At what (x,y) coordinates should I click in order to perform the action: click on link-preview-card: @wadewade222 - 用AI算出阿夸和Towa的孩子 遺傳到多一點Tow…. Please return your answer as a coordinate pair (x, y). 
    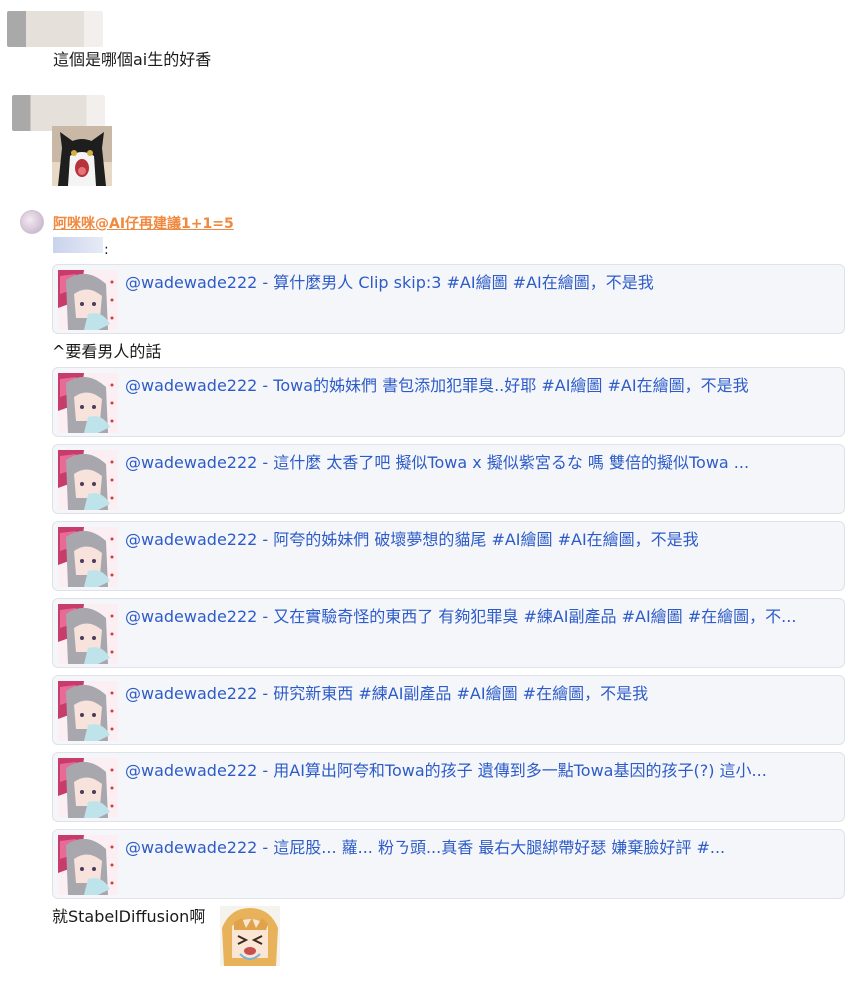
    Looking at the image, I should click on (448, 787).